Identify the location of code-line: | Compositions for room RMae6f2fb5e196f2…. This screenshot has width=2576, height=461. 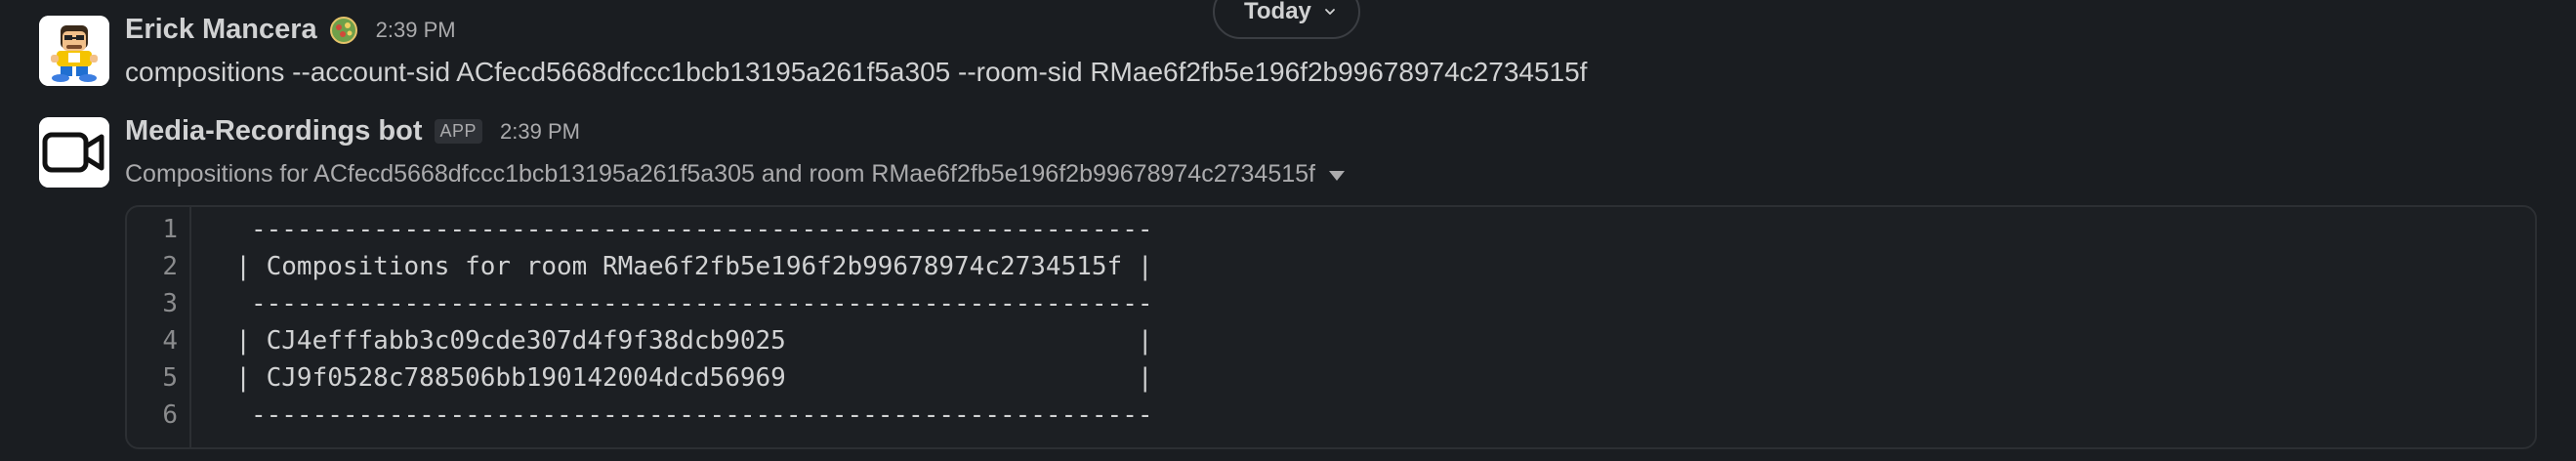
(679, 266).